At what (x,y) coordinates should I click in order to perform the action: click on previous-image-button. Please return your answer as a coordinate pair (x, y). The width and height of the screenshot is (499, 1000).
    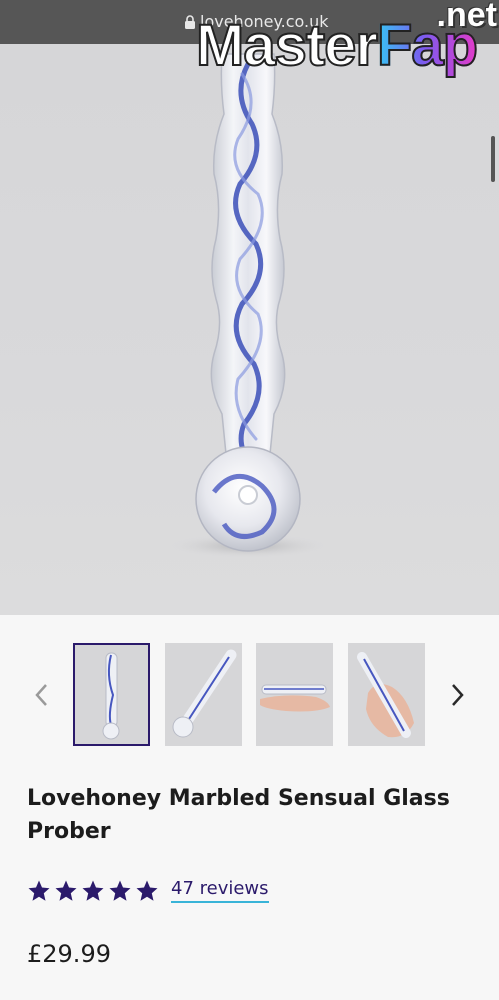
    Looking at the image, I should click on (41, 695).